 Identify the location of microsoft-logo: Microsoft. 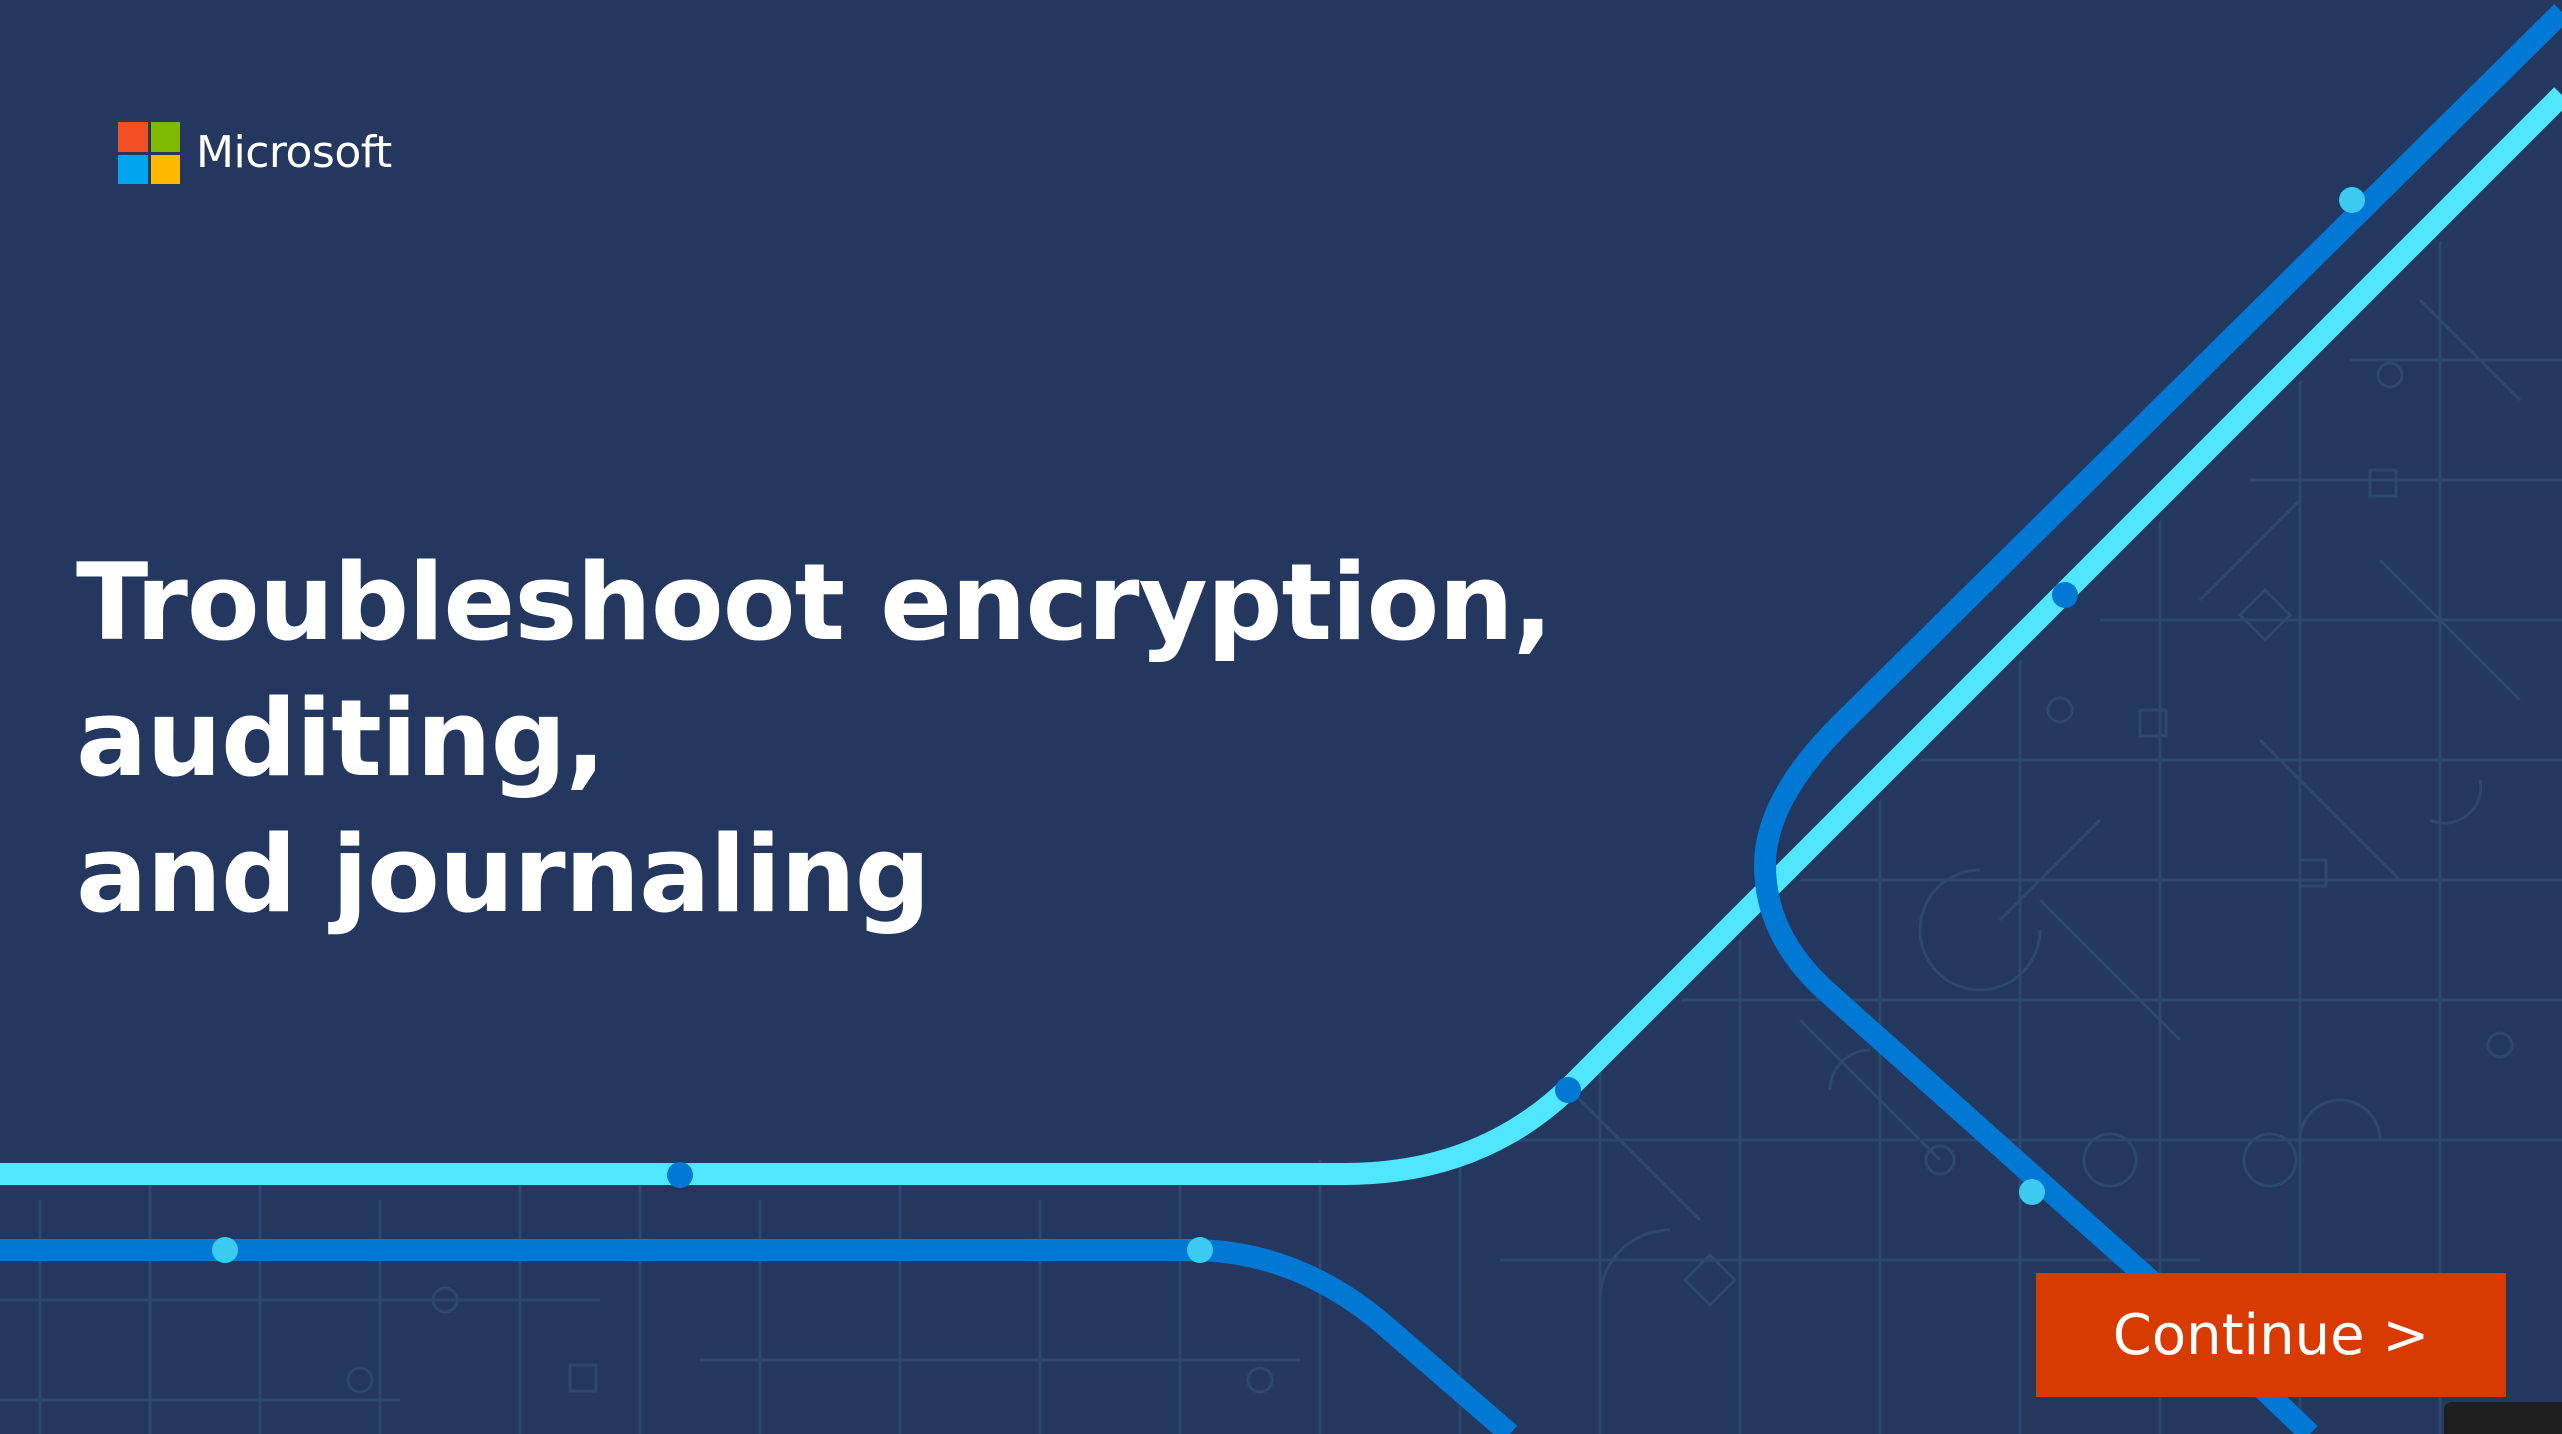
(255, 153).